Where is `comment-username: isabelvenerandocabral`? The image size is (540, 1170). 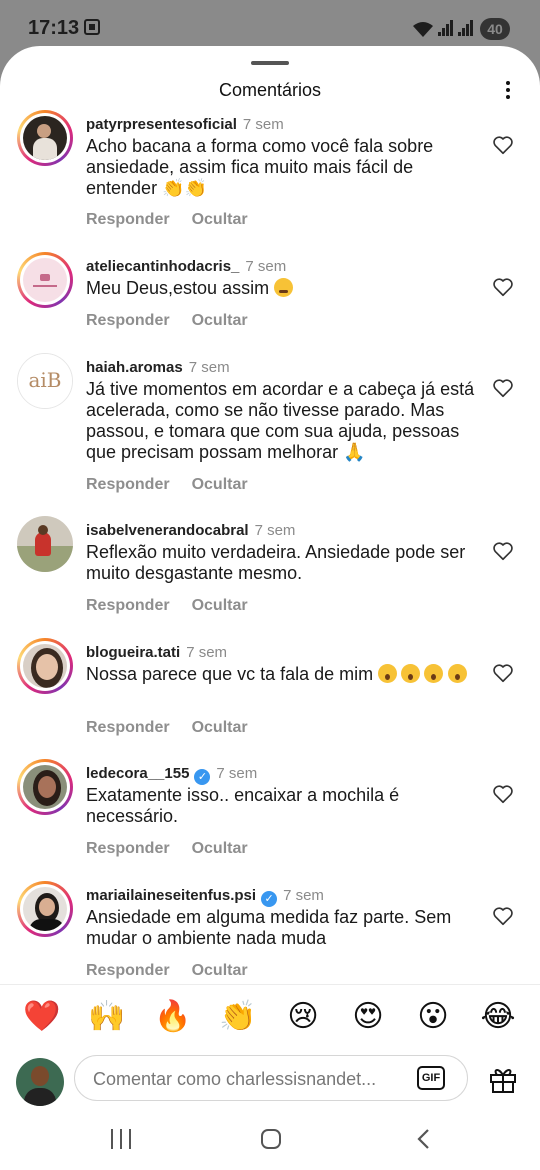
comment-username: isabelvenerandocabral is located at coordinates (167, 530).